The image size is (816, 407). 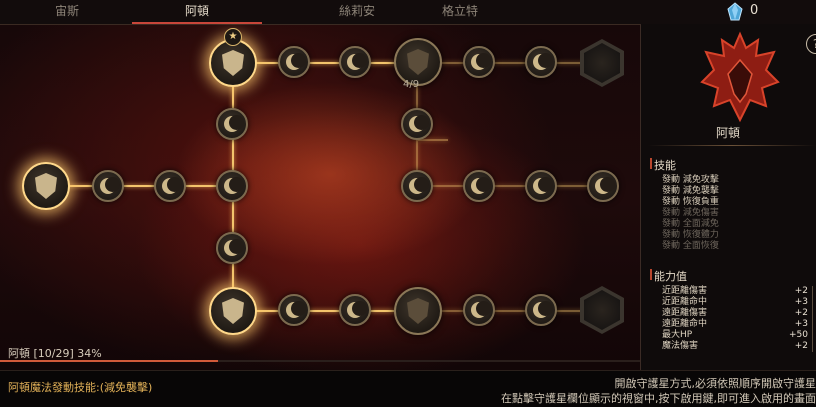 I want to click on guardian-name: 阿頓, so click(x=722, y=132).